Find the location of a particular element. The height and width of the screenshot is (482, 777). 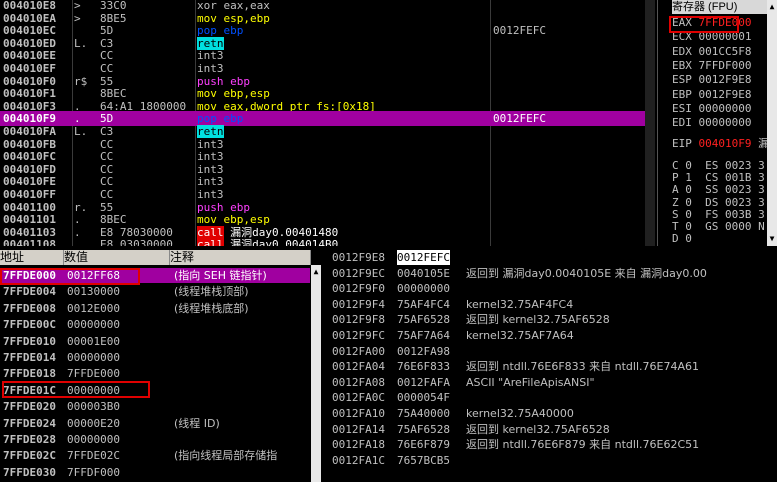

dump-row: 7FFDE010 00001E00 is located at coordinates (155, 341).